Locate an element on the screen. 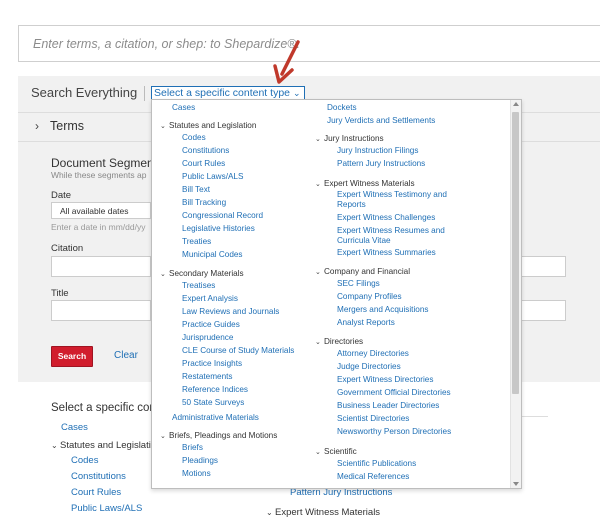 Image resolution: width=600 pixels, height=522 pixels. dd-item-public-laws: Public Laws/ALS is located at coordinates (212, 177).